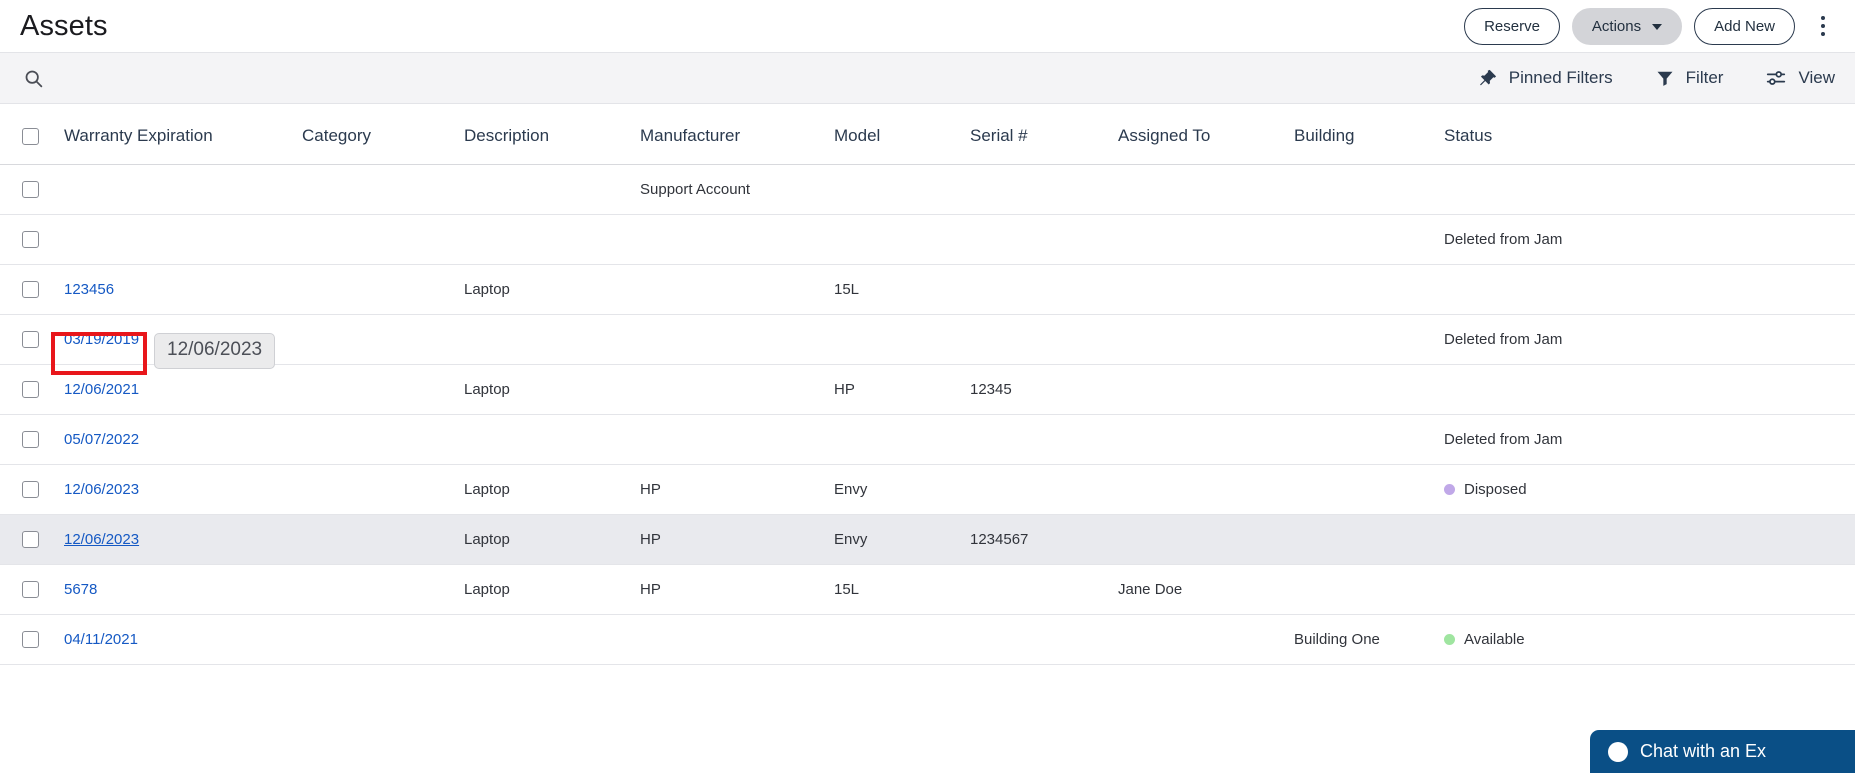  I want to click on view-label: View, so click(1816, 77).